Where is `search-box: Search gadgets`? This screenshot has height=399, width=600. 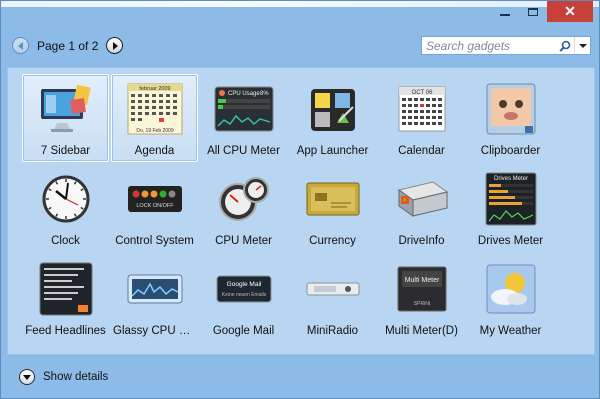 search-box: Search gadgets is located at coordinates (506, 45).